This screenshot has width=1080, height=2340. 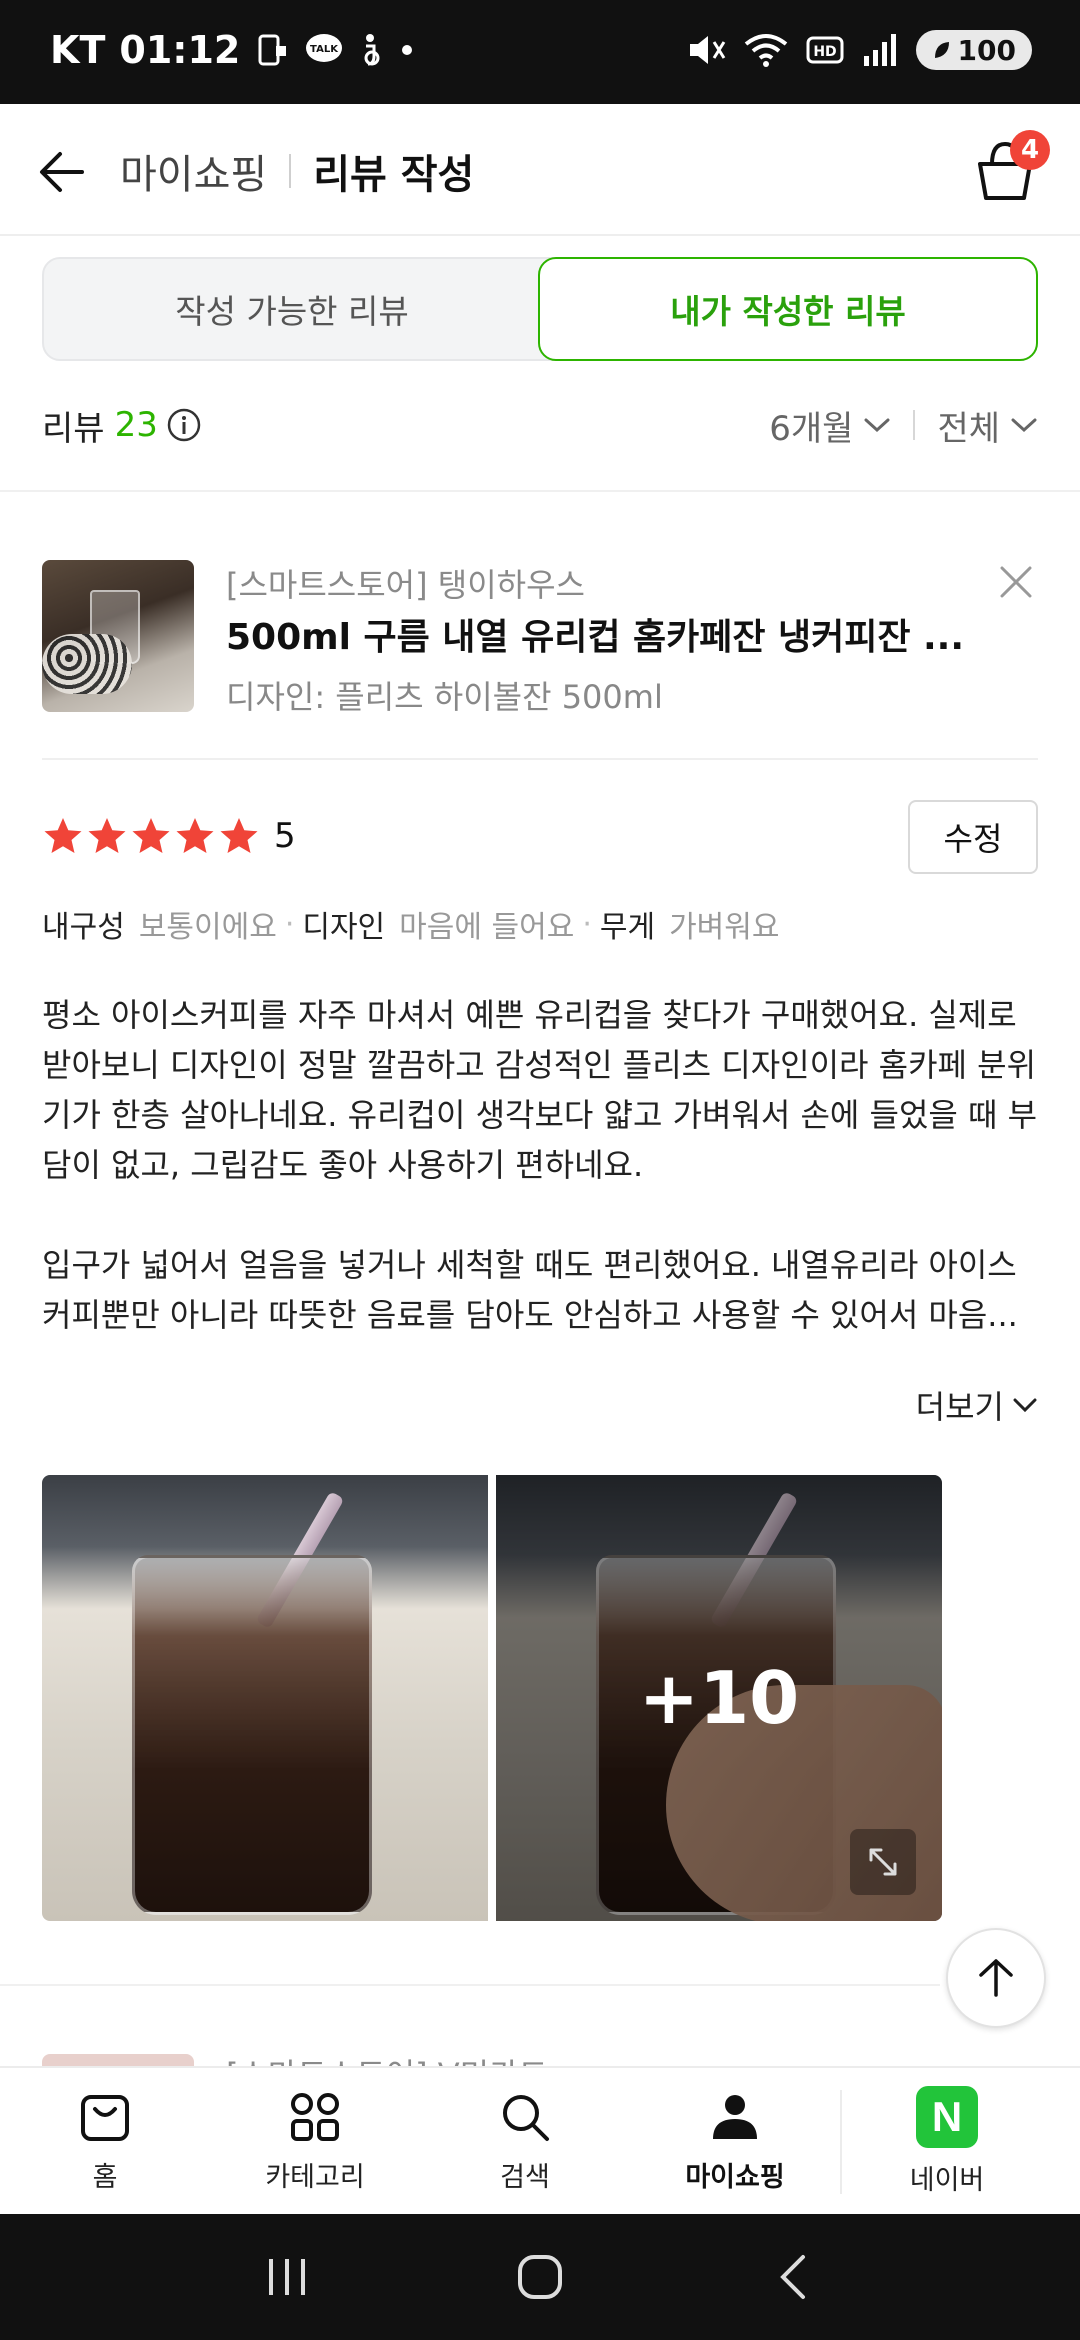 I want to click on read-more-label: 더보기, so click(x=959, y=1407).